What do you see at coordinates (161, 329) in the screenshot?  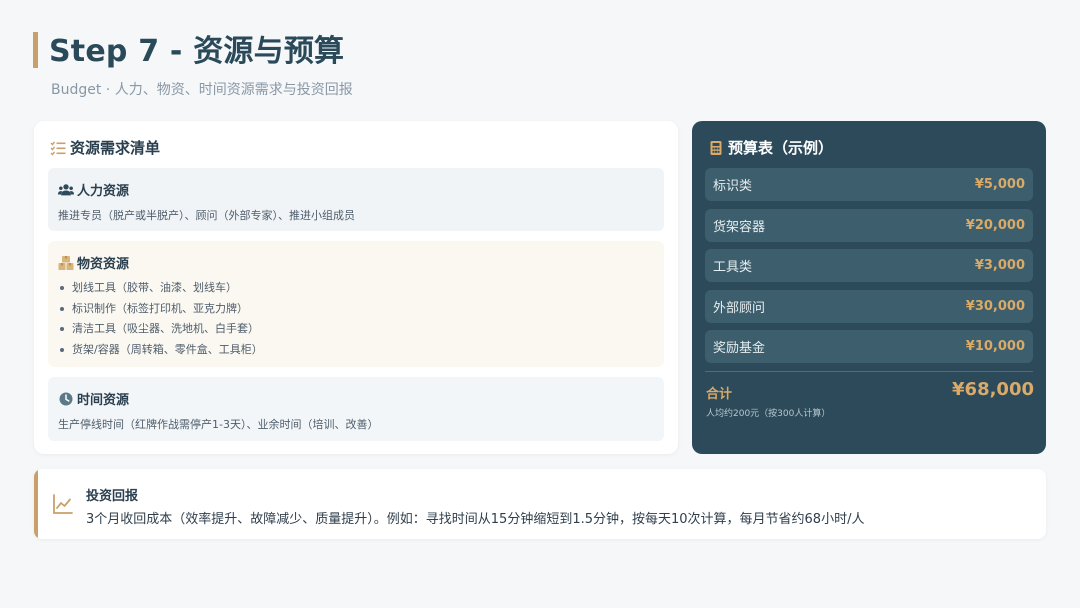 I see `list-item: 清洁工具（吸尘器、洗地机、白手套）` at bounding box center [161, 329].